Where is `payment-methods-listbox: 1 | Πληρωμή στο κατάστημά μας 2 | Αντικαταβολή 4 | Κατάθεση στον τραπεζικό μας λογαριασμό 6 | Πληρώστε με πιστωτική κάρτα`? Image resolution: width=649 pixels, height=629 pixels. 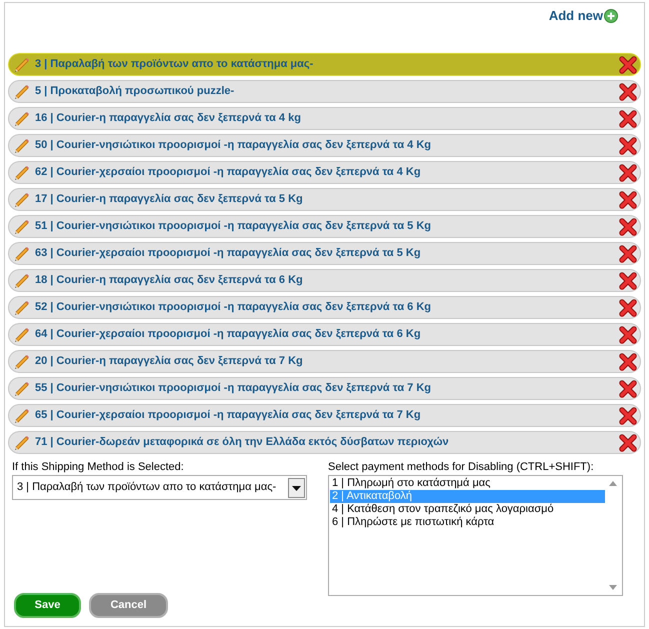
payment-methods-listbox: 1 | Πληρωμή στο κατάστημά μας 2 | Αντικαταβολή 4 | Κατάθεση στον τραπεζικό μας λογαριασμό 6 | Πληρώστε με πιστωτική κάρτα is located at coordinates (475, 535).